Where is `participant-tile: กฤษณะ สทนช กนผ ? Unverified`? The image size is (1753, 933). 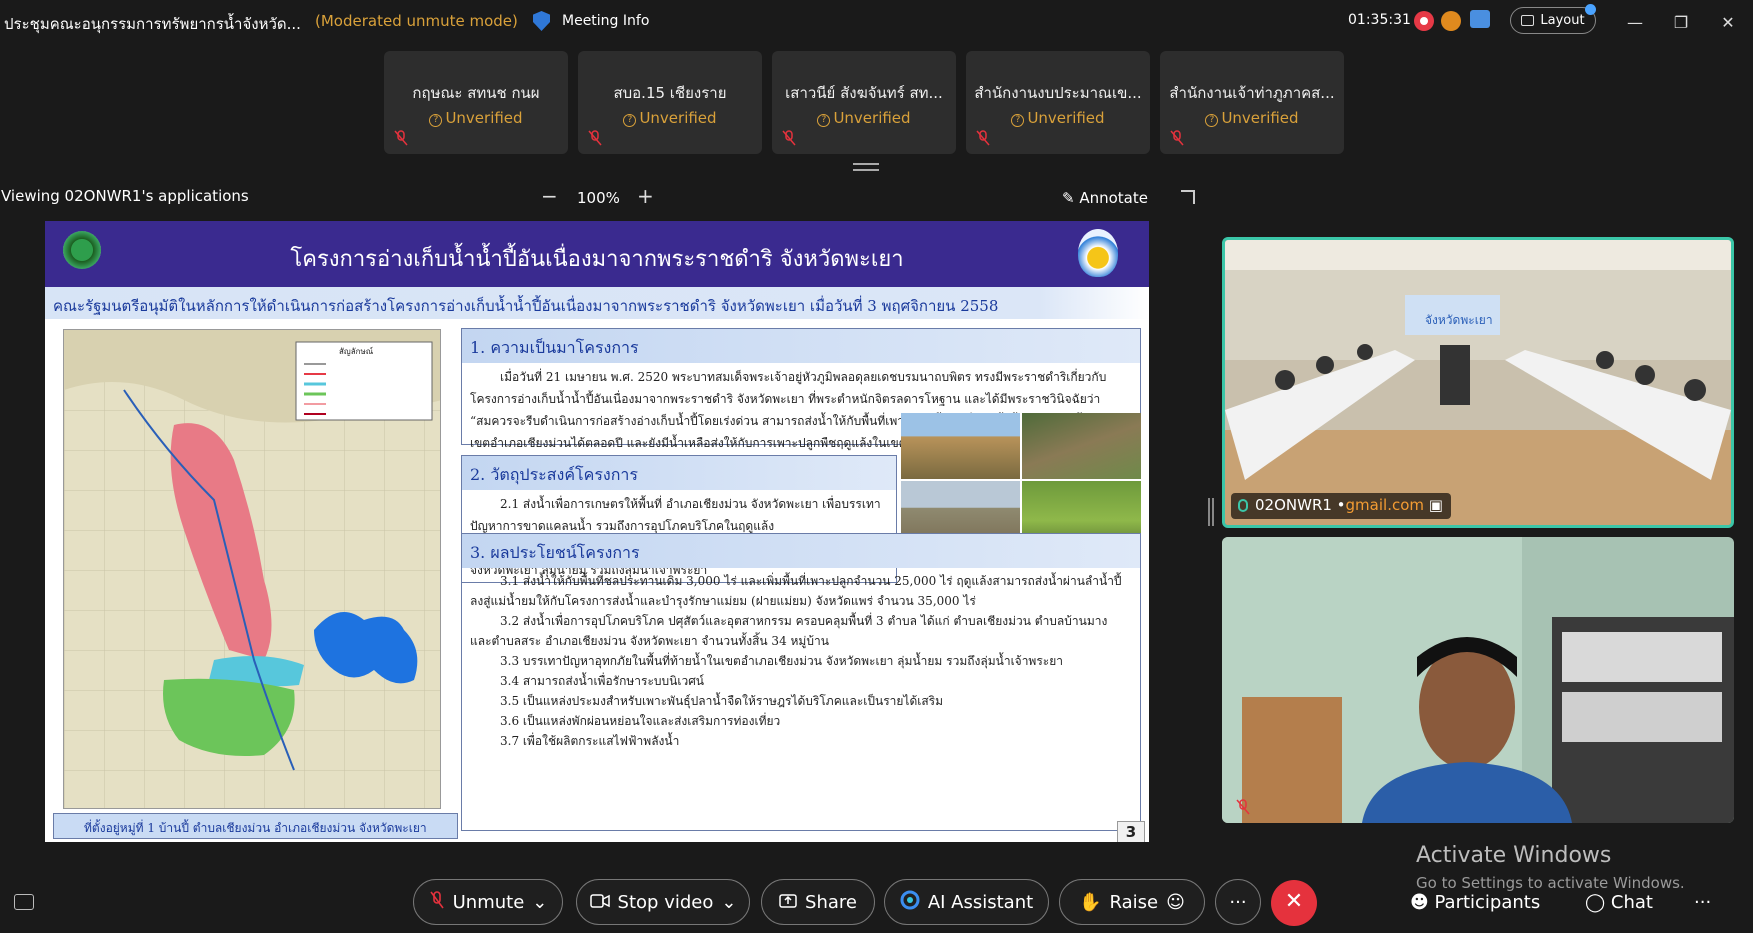
participant-tile: กฤษณะ สทนช กนผ ? Unverified is located at coordinates (476, 102).